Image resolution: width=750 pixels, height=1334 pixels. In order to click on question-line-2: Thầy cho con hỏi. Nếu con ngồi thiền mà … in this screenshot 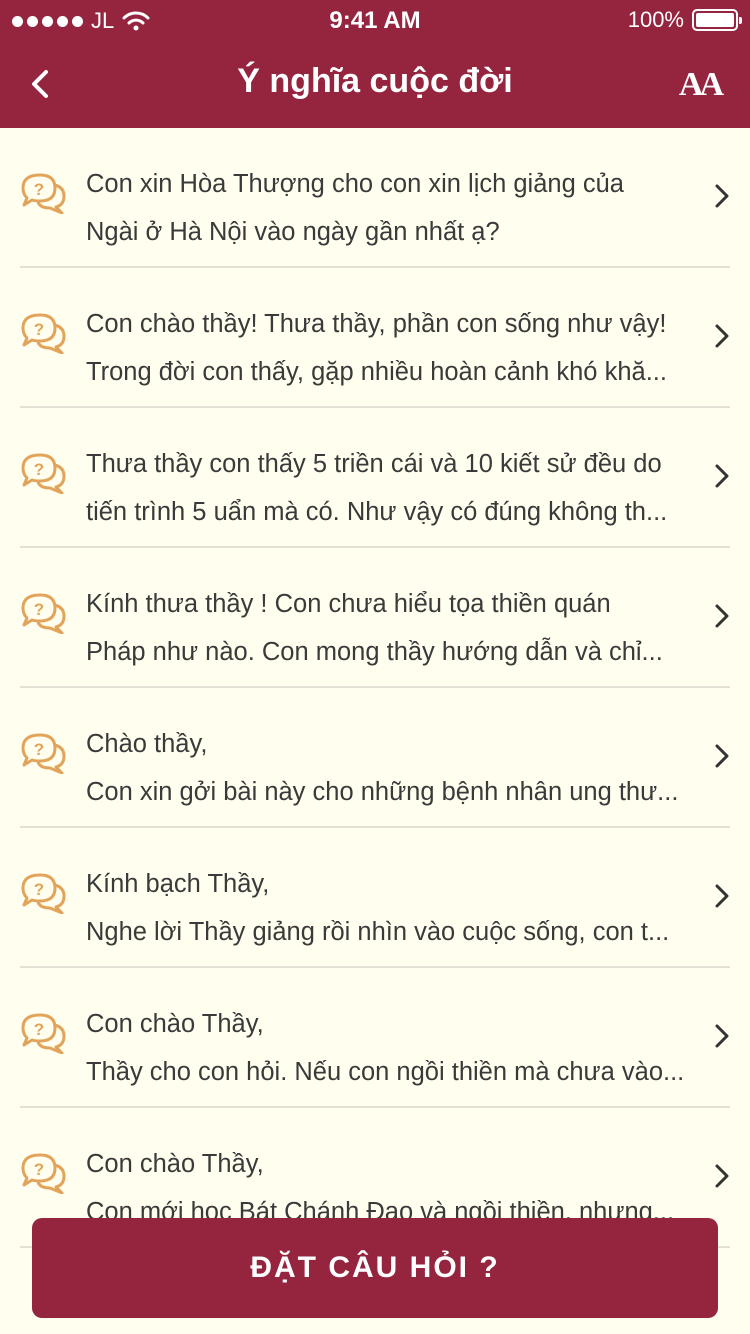, I will do `click(385, 1072)`.